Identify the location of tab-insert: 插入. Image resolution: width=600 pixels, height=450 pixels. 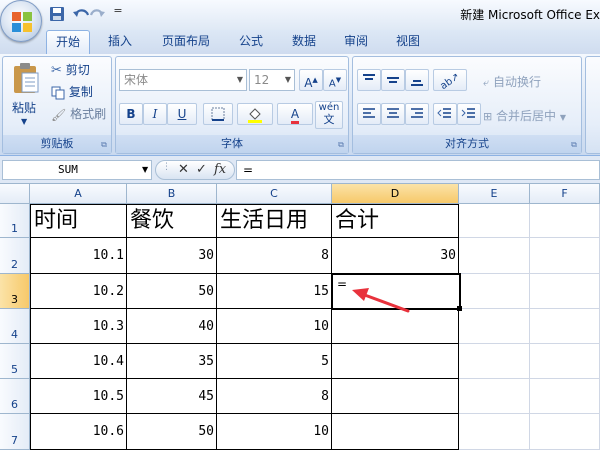
(120, 42).